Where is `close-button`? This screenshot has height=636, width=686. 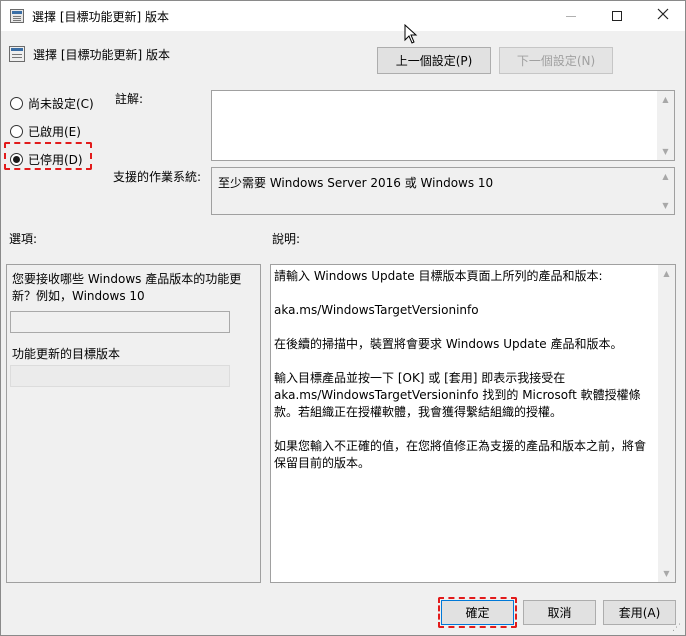
close-button is located at coordinates (663, 16).